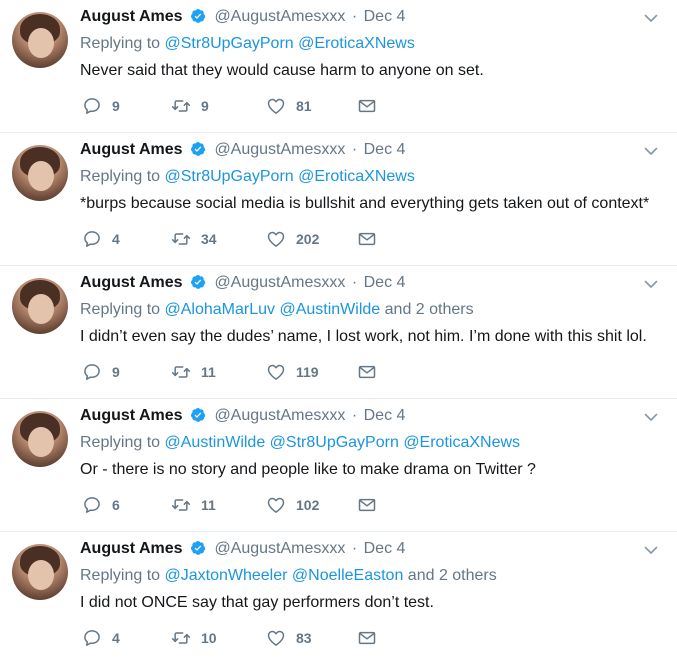 This screenshot has height=667, width=677. I want to click on reply-count: 6, so click(116, 505).